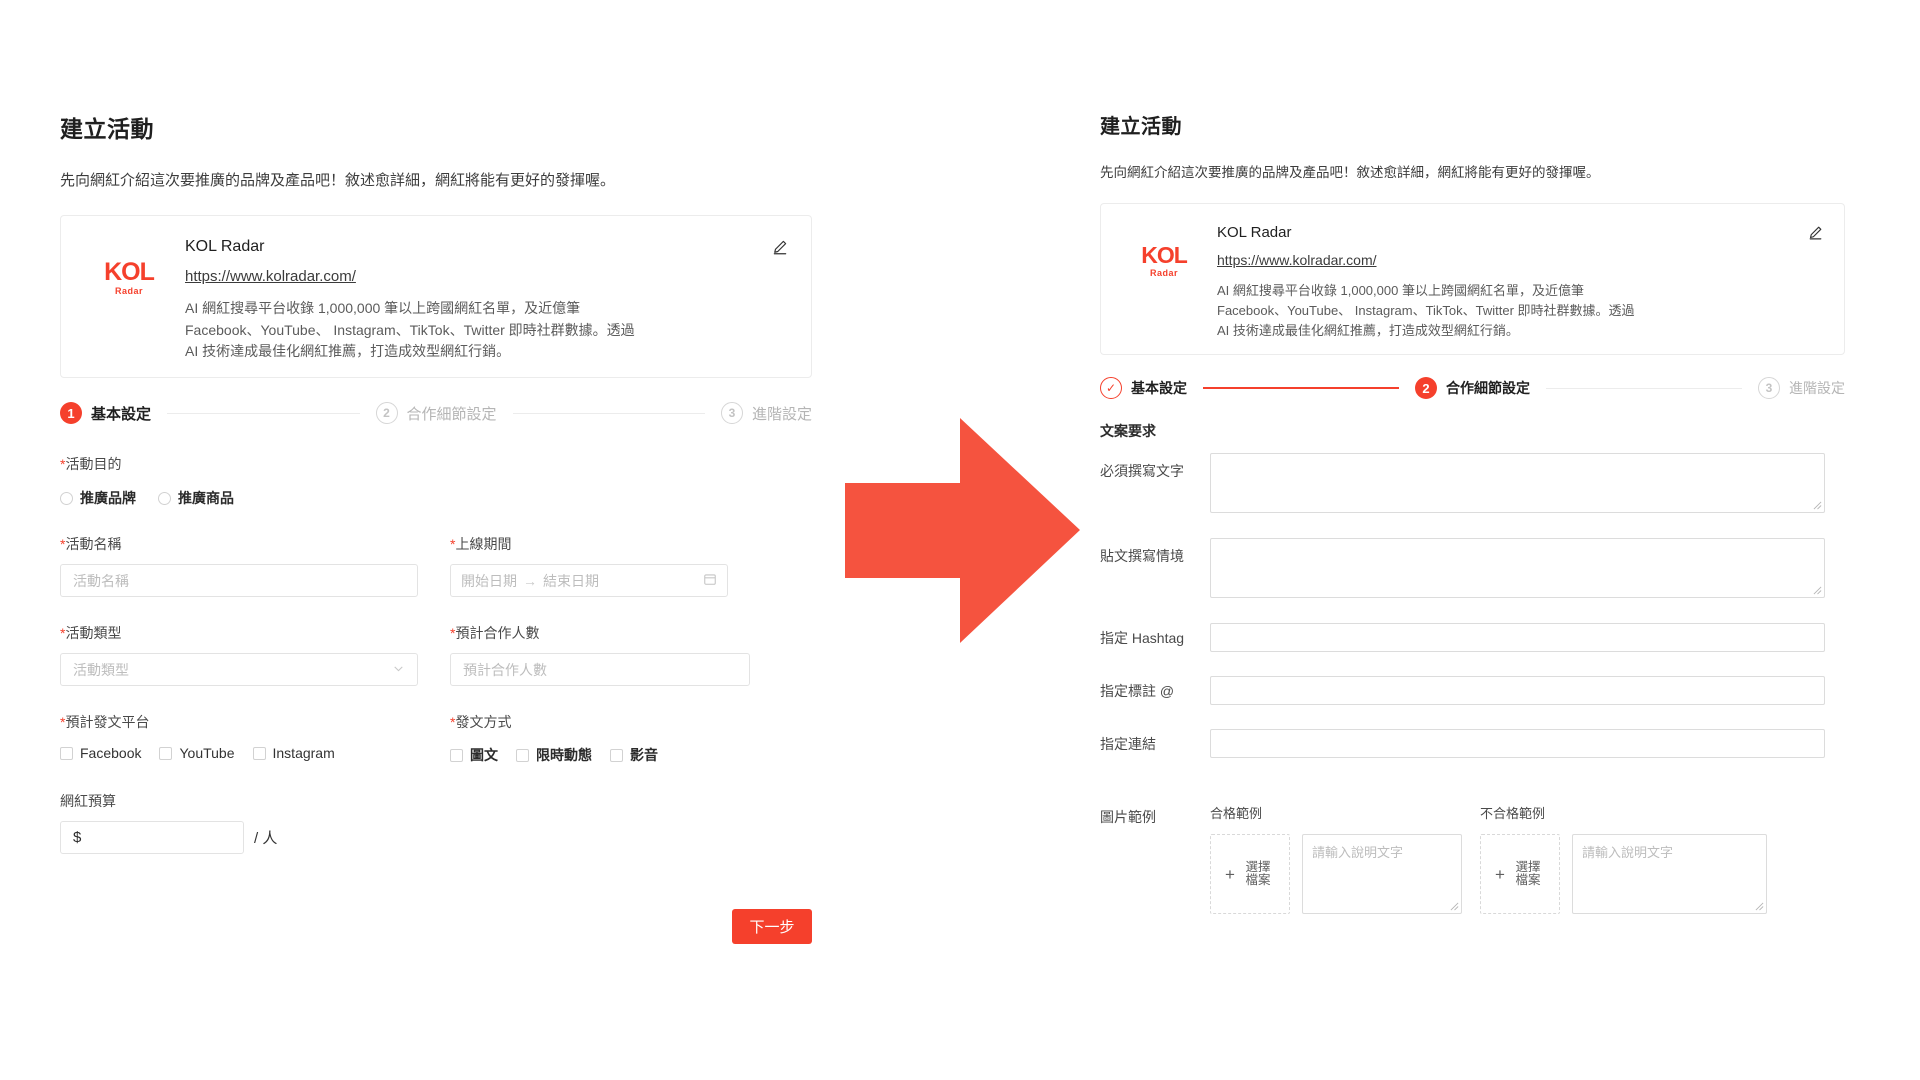  I want to click on budget-input: $, so click(152, 837).